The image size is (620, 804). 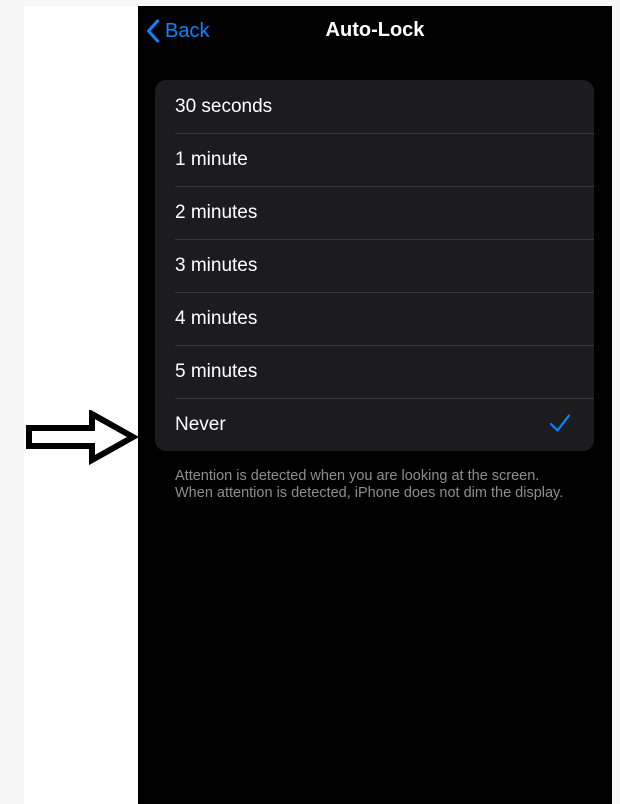 I want to click on navigation-bar: Back Auto-Lock, so click(x=375, y=32).